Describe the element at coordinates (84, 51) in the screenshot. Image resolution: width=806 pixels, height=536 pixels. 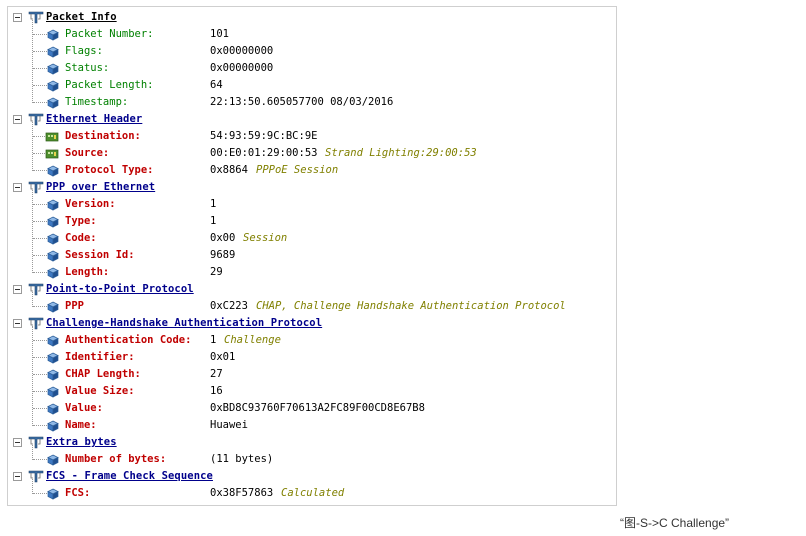
I see `field-name: Flags:` at that location.